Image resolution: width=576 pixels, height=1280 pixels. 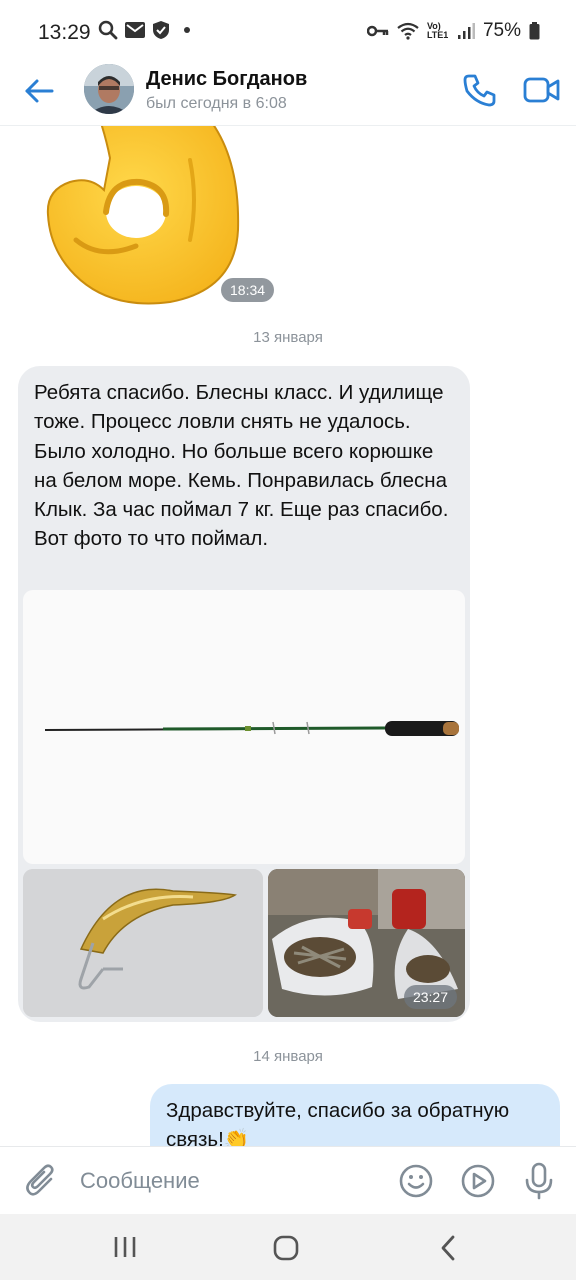 I want to click on photo-caught-fish: 23:27, so click(x=366, y=943).